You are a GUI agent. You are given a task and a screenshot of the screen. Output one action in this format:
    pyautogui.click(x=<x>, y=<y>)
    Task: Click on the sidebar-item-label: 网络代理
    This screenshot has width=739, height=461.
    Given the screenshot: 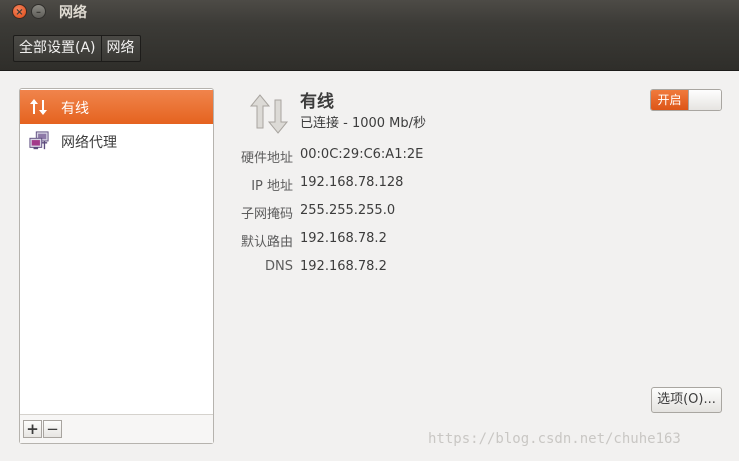 What is the action you would take?
    pyautogui.click(x=89, y=143)
    